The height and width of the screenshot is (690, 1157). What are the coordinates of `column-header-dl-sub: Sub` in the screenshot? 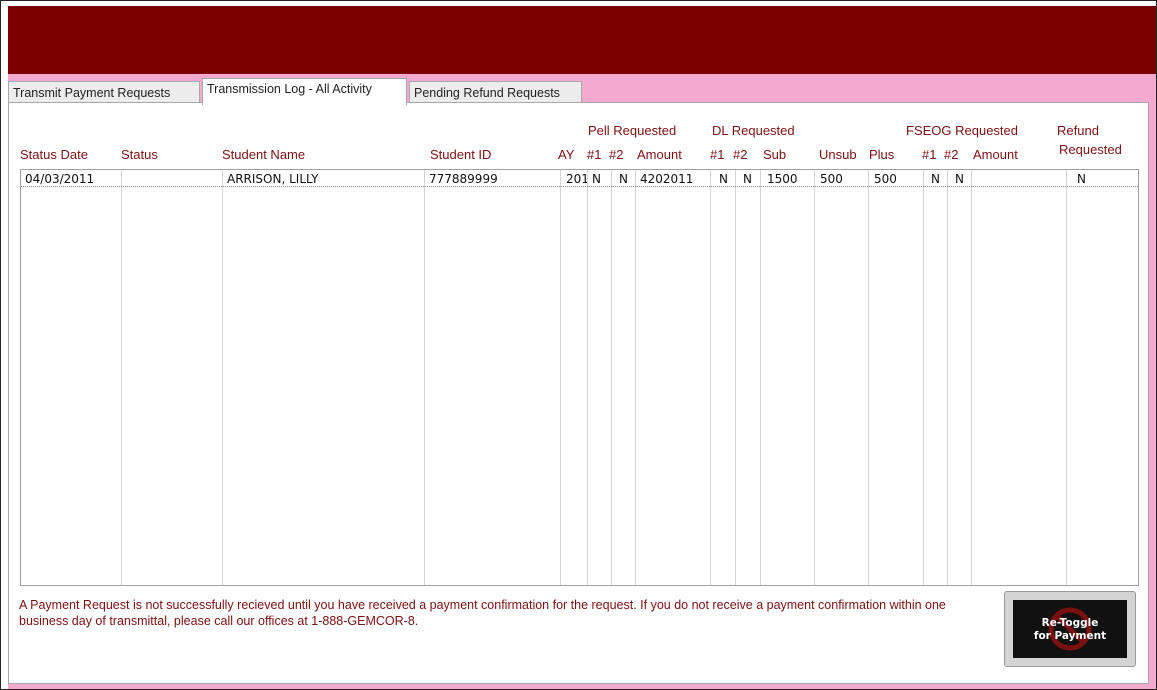 It's located at (774, 154).